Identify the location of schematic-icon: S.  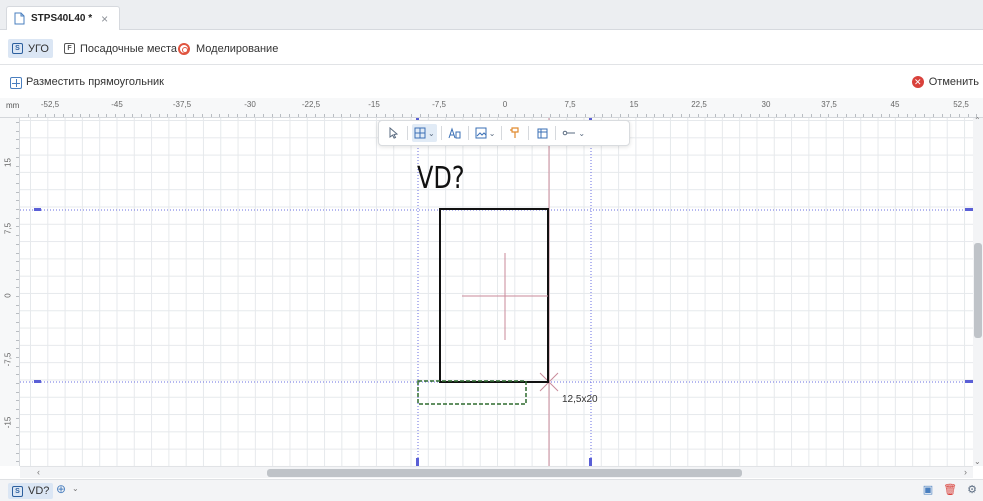
(17, 48).